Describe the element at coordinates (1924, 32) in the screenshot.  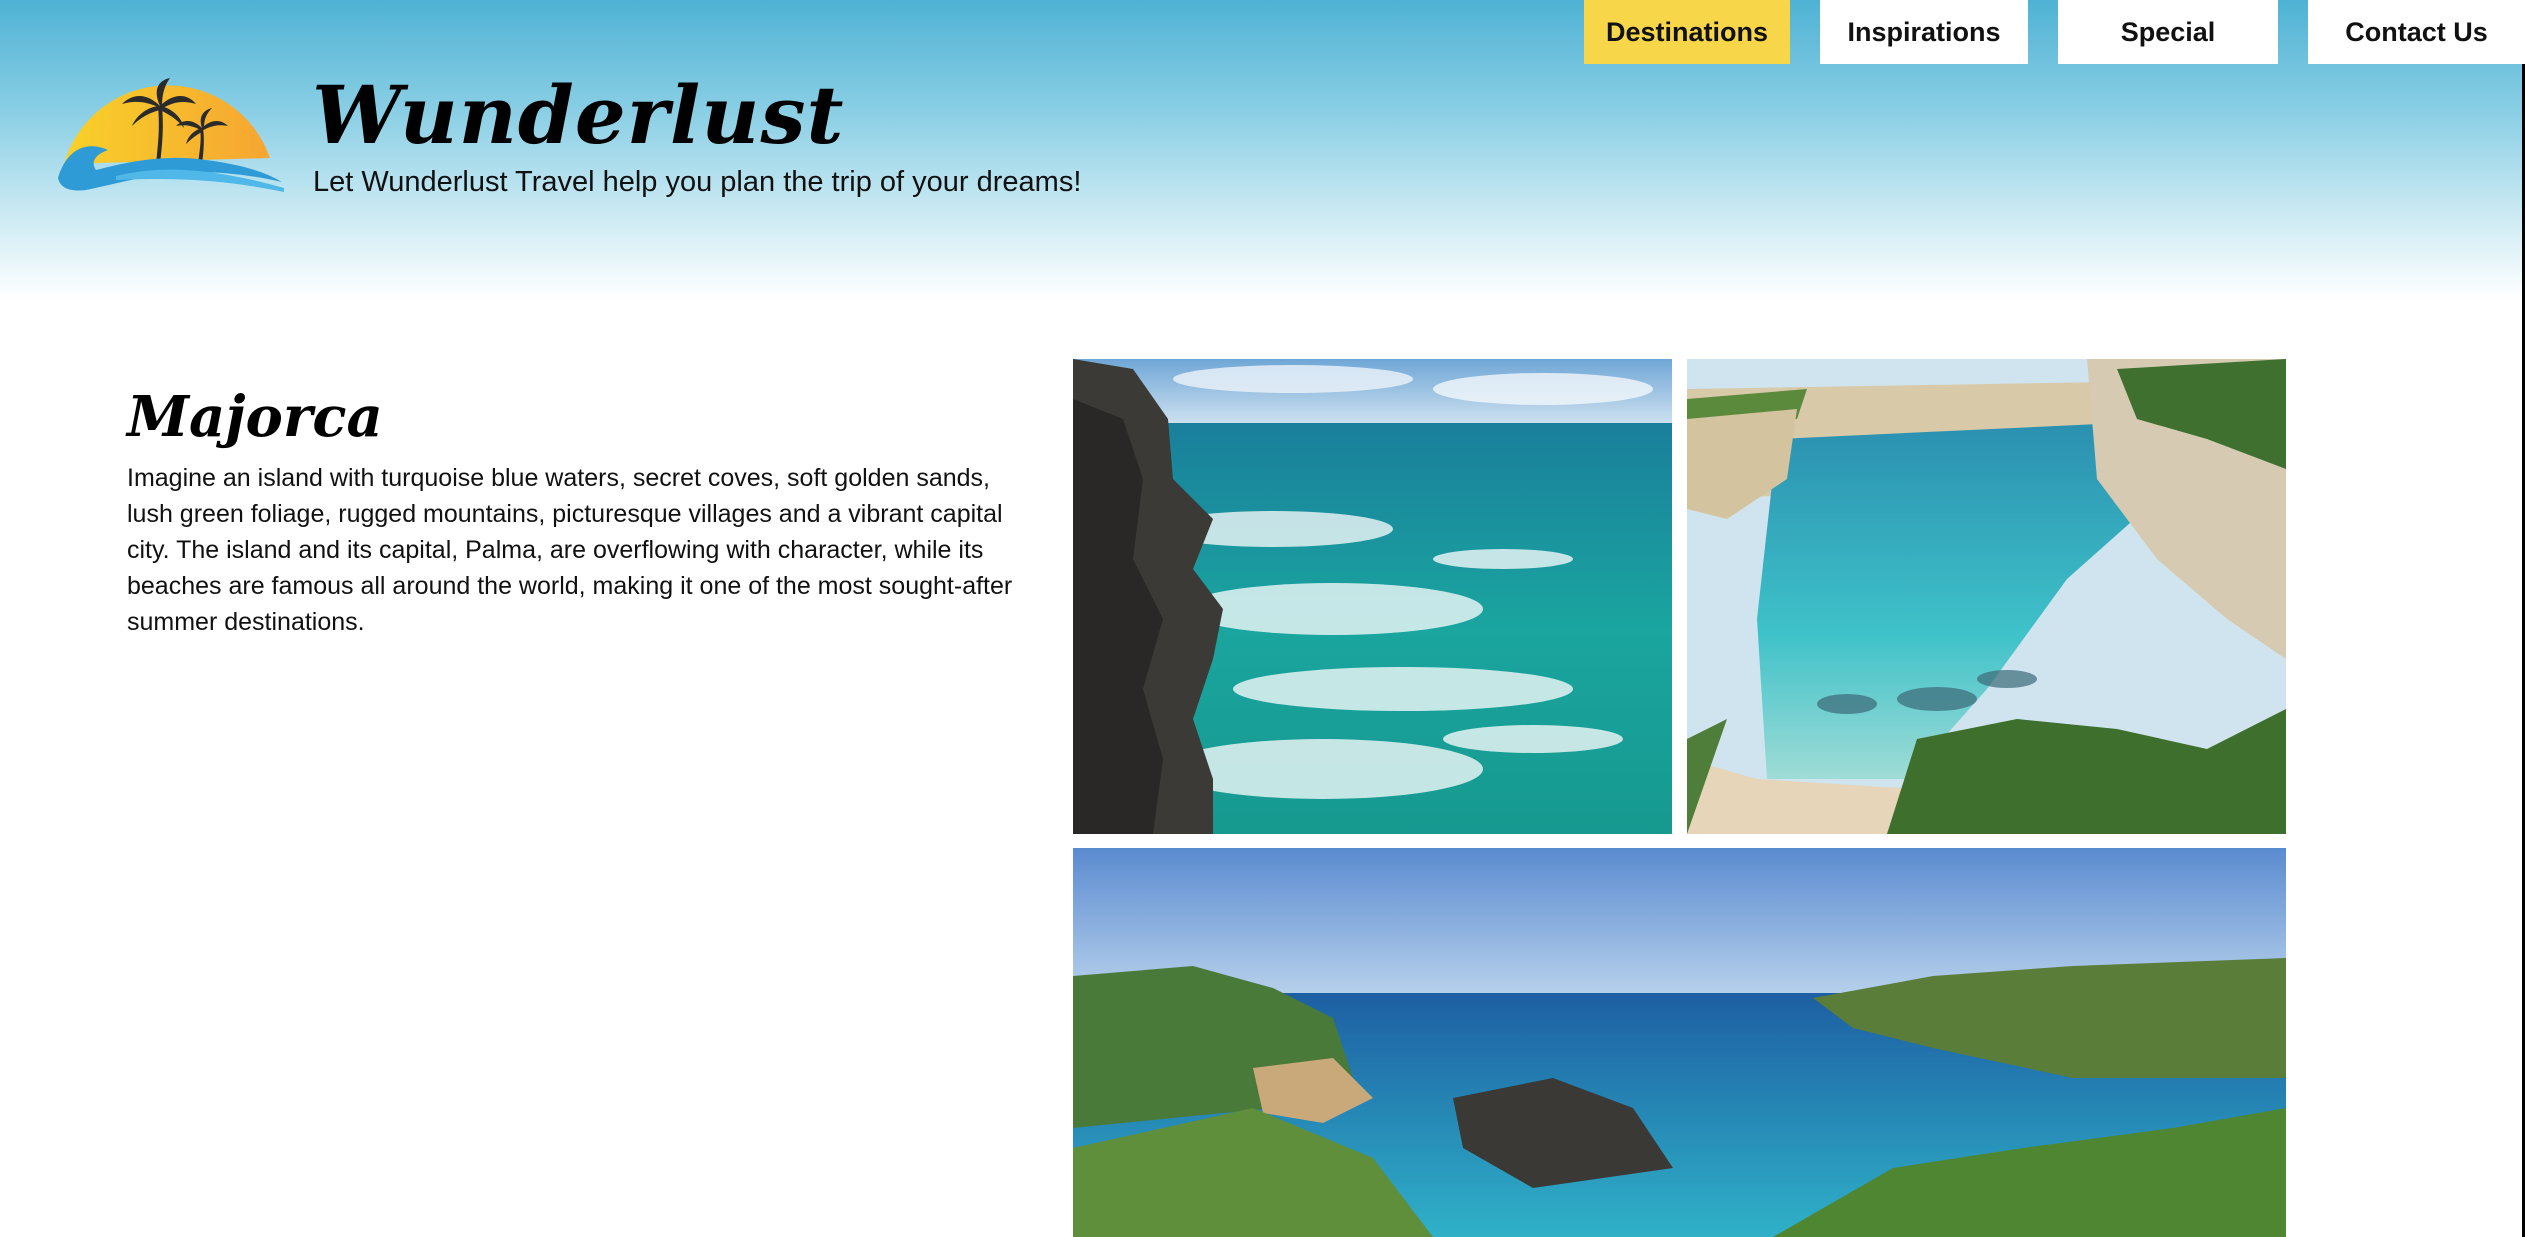
I see `nav-inspirations: Inspirations` at that location.